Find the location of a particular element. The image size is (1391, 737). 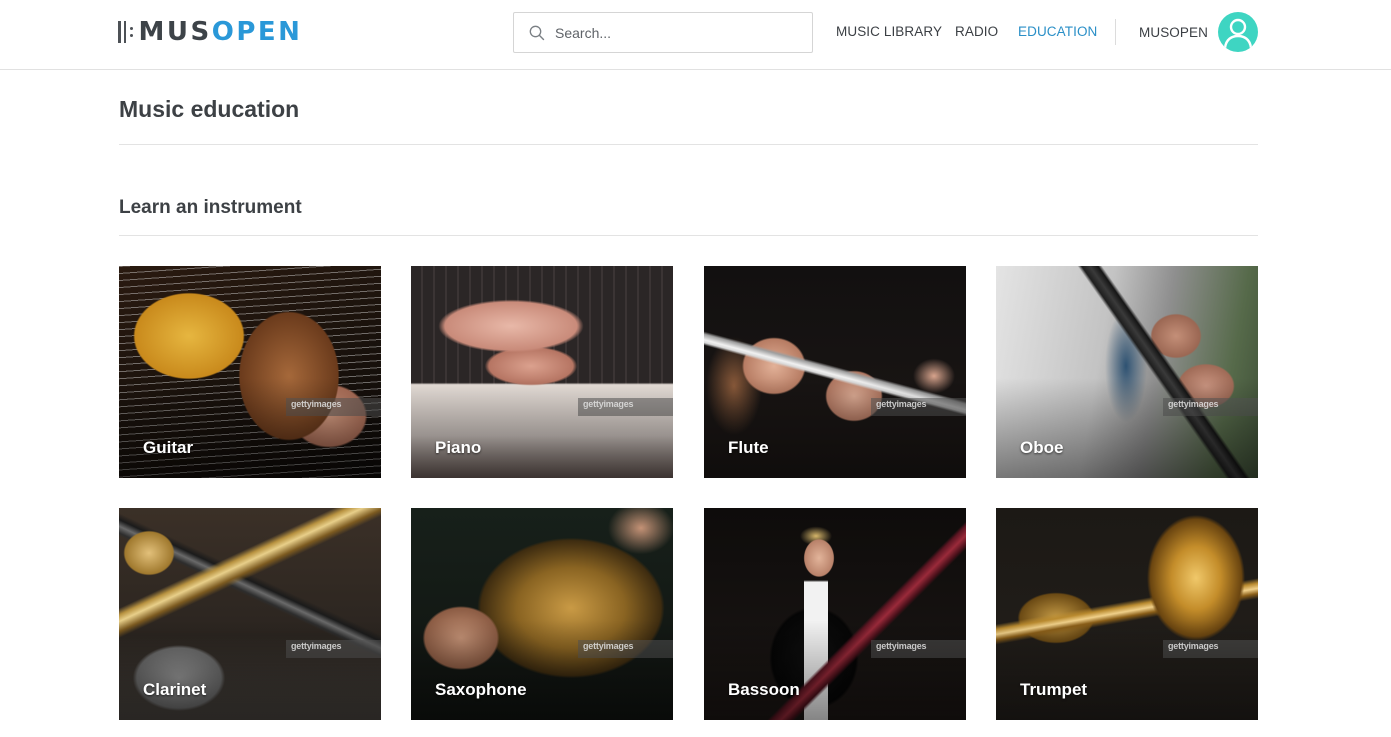

user-menu-label: MUSOPEN is located at coordinates (1173, 32).